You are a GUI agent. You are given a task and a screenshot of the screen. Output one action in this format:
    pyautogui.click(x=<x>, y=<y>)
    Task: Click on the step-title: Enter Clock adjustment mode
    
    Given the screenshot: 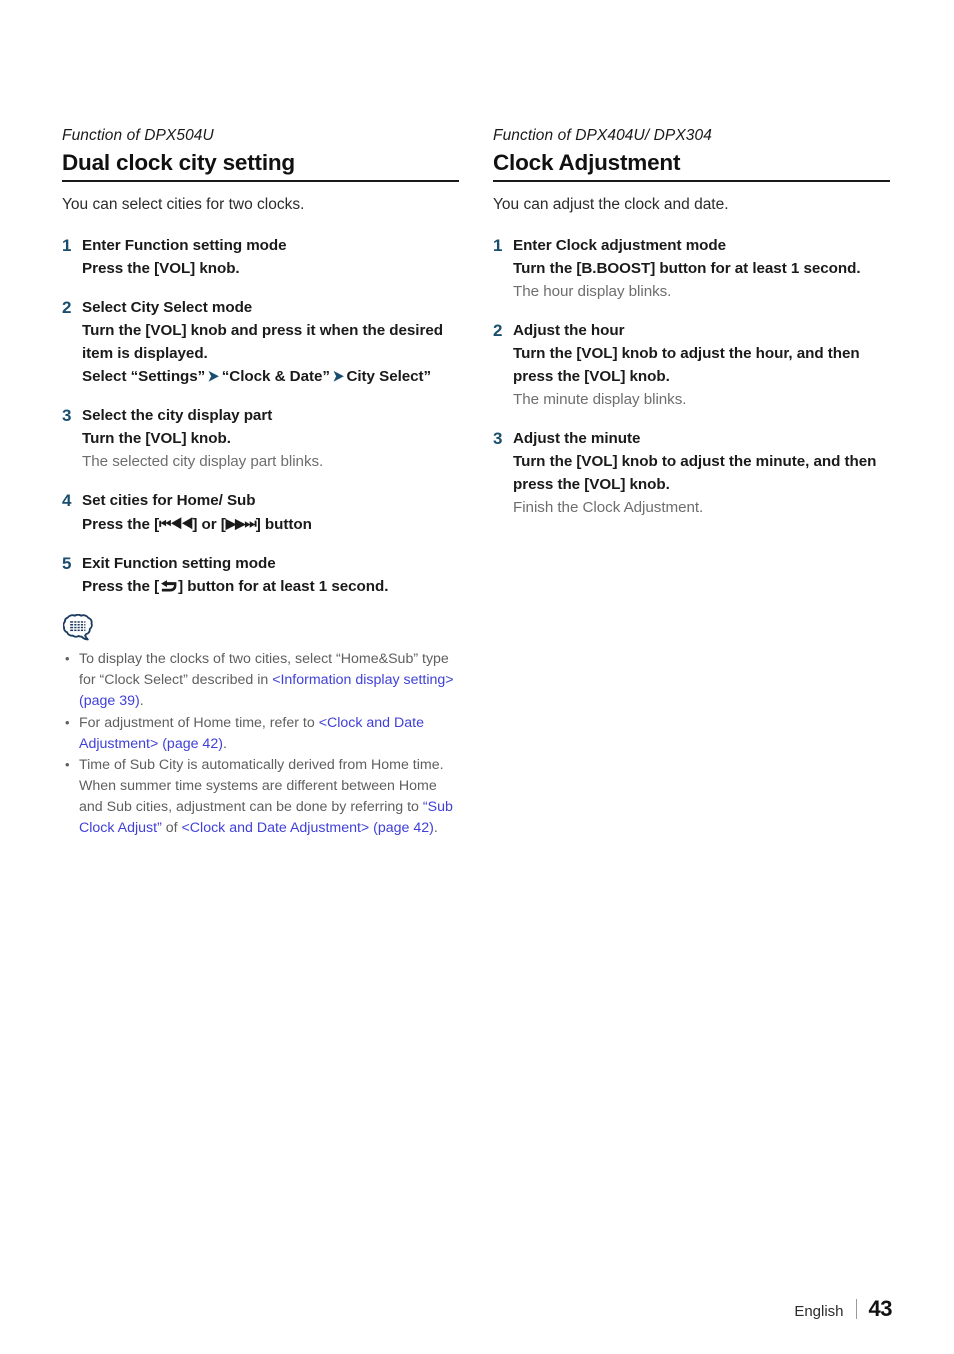 What is the action you would take?
    pyautogui.click(x=620, y=246)
    